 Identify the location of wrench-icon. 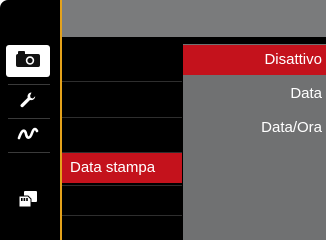
(28, 102).